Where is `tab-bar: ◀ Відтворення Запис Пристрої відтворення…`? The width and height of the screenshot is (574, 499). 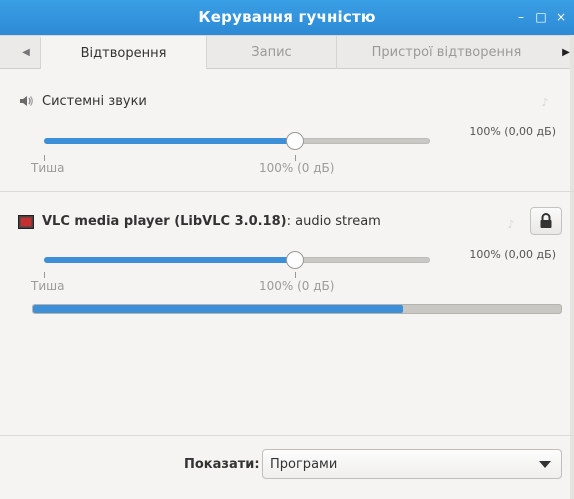 tab-bar: ◀ Відтворення Запис Пристрої відтворення… is located at coordinates (287, 52).